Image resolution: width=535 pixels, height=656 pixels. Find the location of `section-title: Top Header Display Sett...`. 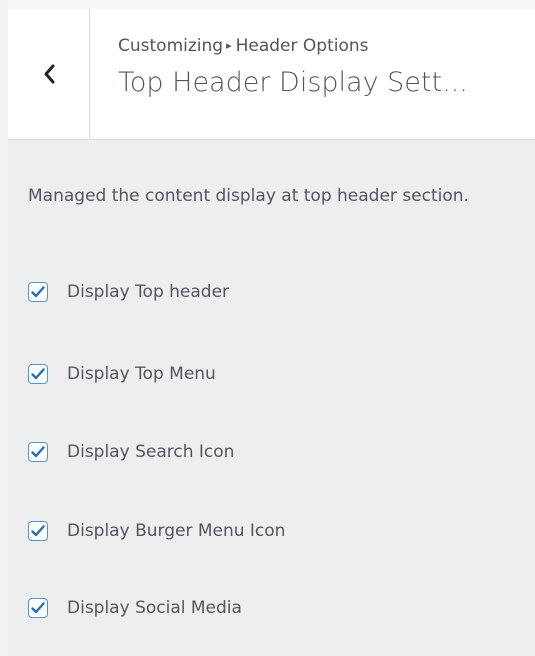

section-title: Top Header Display Sett... is located at coordinates (293, 82).